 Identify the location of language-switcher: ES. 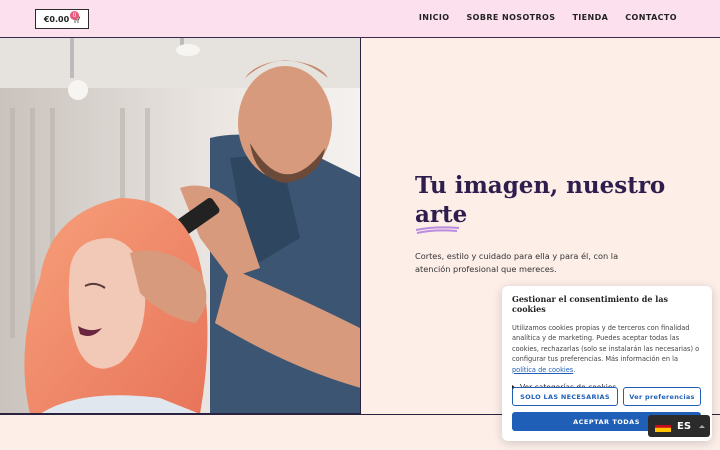
(679, 426).